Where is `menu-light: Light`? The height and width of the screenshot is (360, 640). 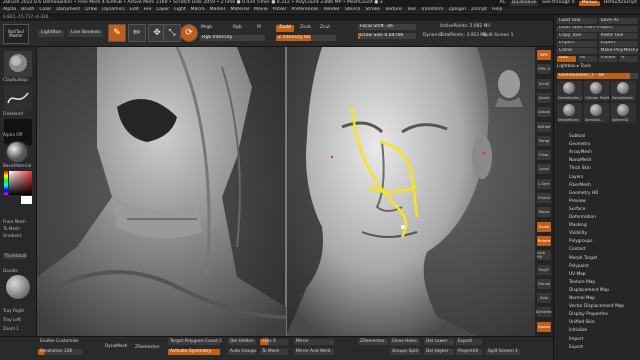
menu-light: Light is located at coordinates (179, 10).